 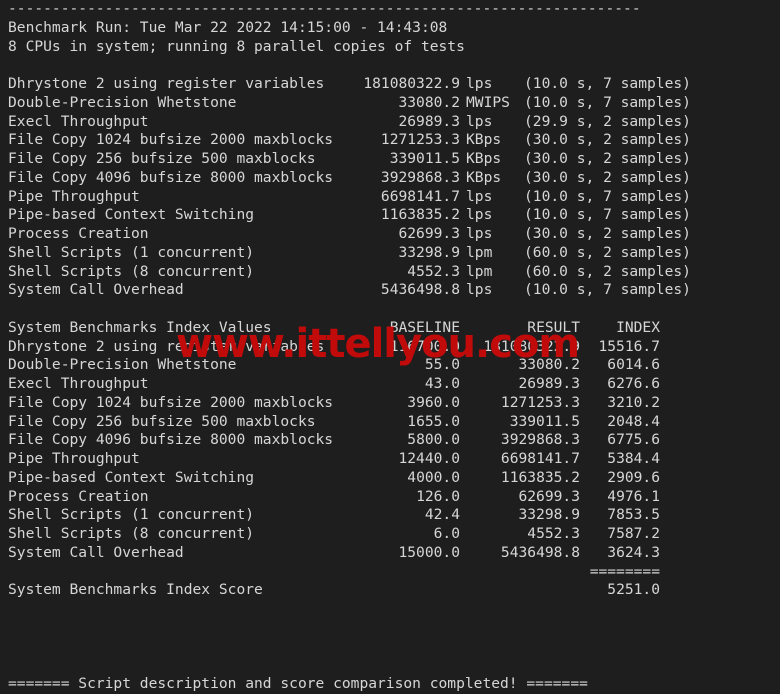 What do you see at coordinates (549, 365) in the screenshot?
I see `index-row-result: 33080.2` at bounding box center [549, 365].